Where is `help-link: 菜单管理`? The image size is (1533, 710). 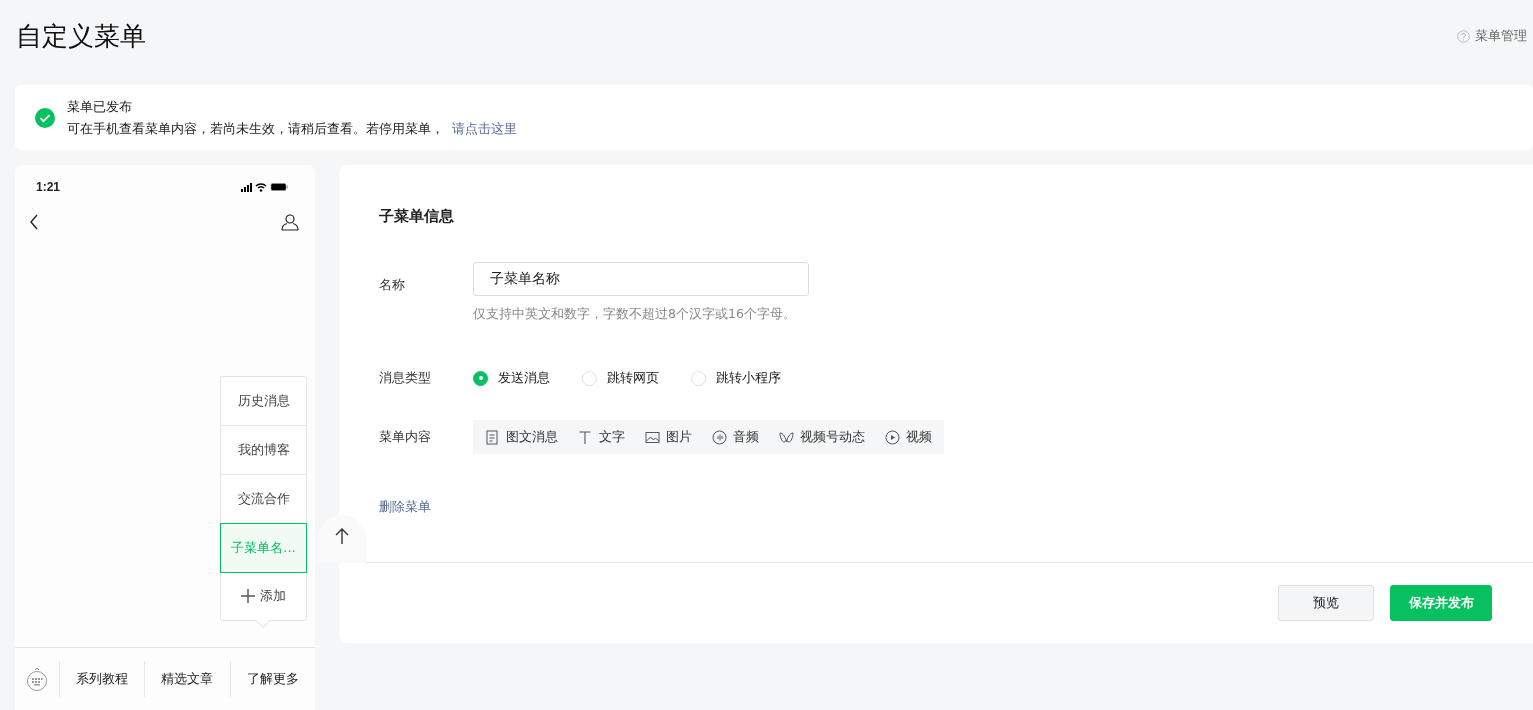
help-link: 菜单管理 is located at coordinates (1492, 36).